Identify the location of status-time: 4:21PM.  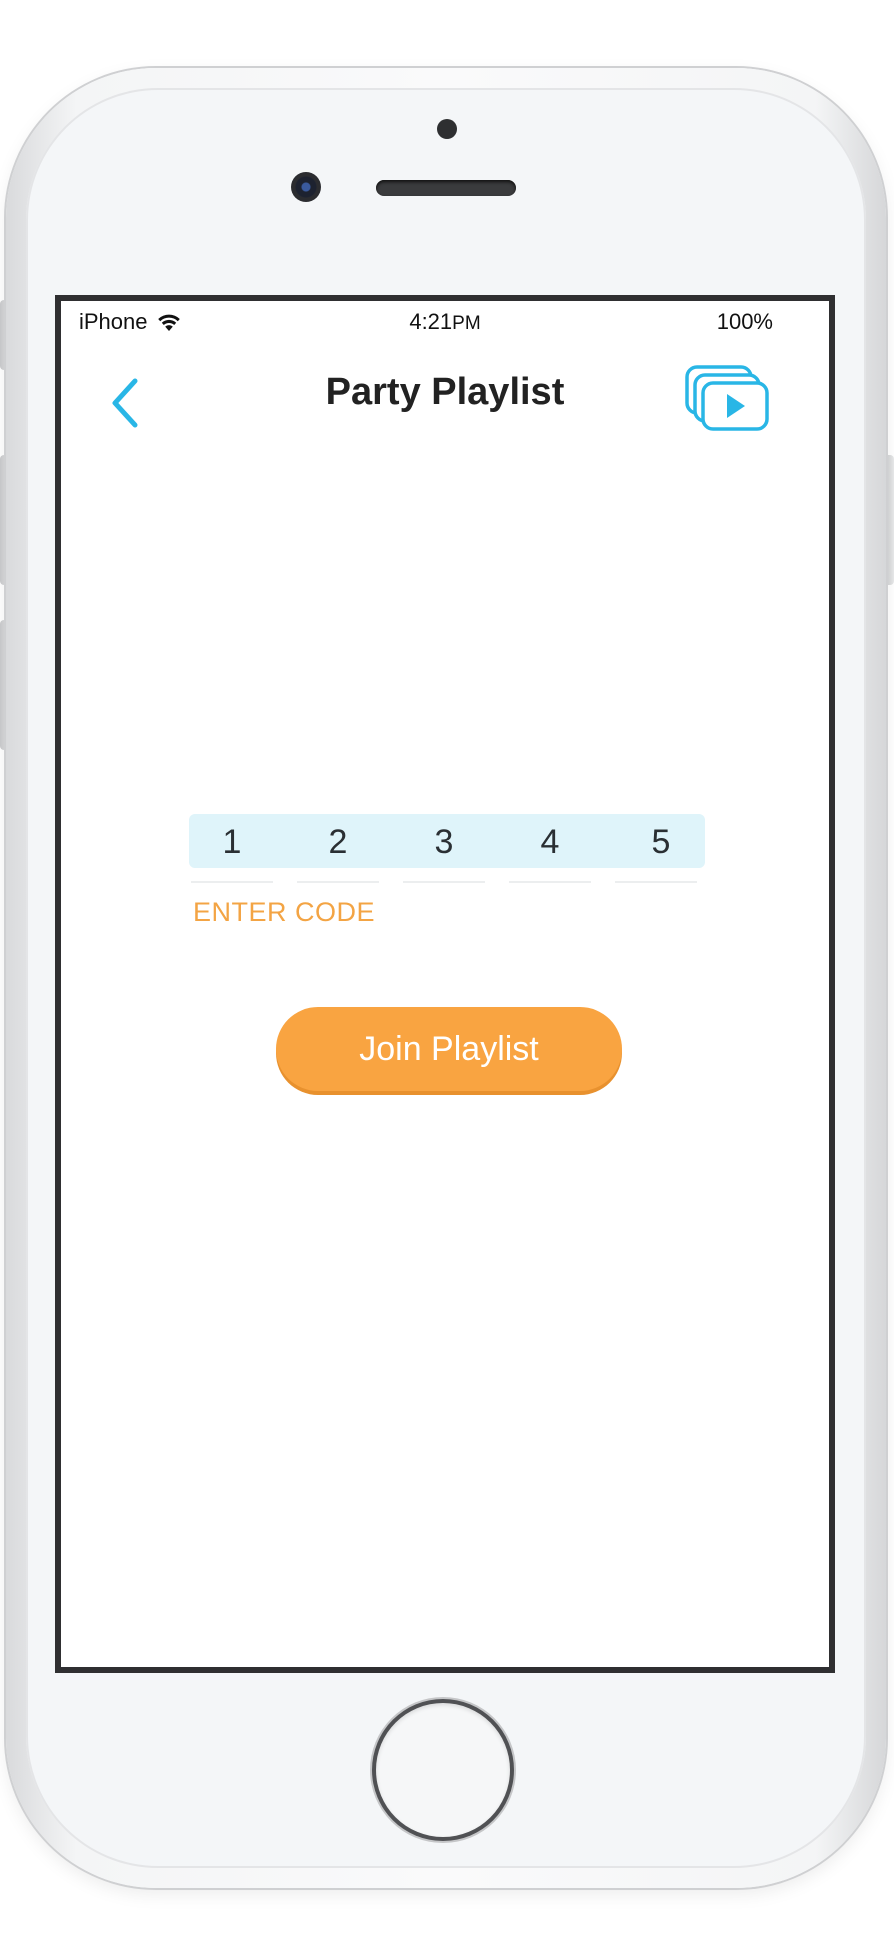
(445, 322).